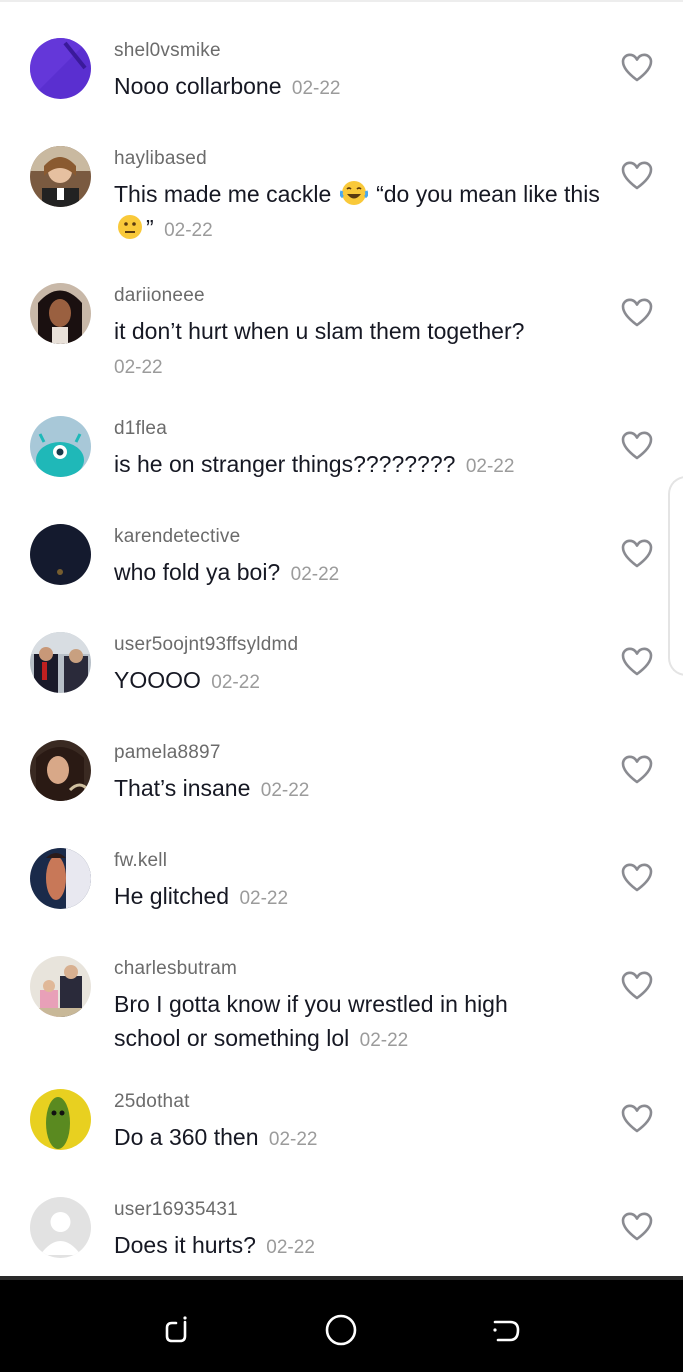 The height and width of the screenshot is (1372, 683). Describe the element at coordinates (358, 789) in the screenshot. I see `comment-text: That’s insane 02-22` at that location.